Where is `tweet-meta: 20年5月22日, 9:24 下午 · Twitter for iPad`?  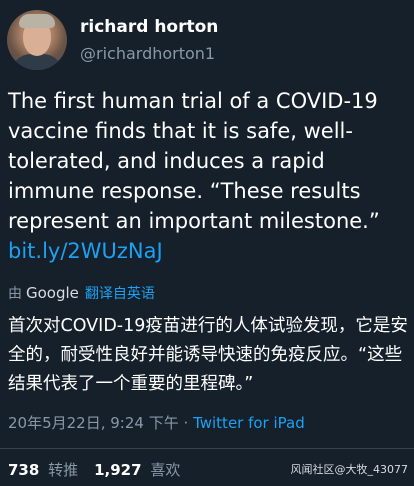 tweet-meta: 20年5月22日, 9:24 下午 · Twitter for iPad is located at coordinates (156, 422).